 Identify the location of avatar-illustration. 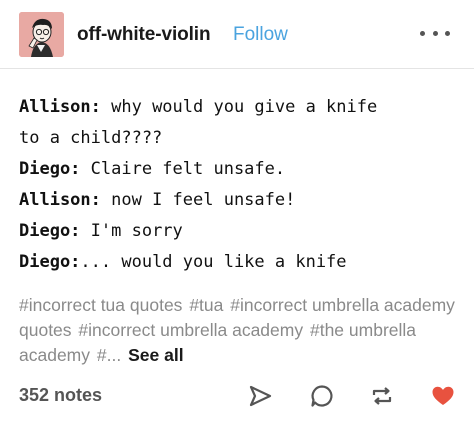
(41, 34).